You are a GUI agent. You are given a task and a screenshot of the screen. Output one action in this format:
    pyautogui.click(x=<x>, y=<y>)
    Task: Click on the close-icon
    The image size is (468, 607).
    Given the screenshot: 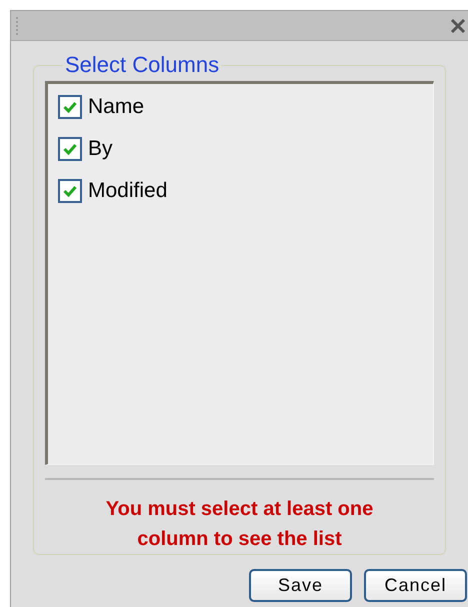 What is the action you would take?
    pyautogui.click(x=458, y=26)
    